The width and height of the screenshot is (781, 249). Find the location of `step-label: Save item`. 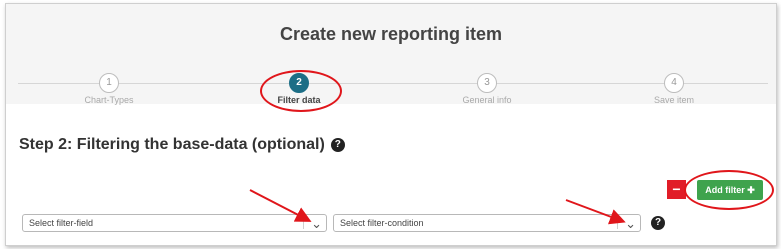

step-label: Save item is located at coordinates (674, 100).